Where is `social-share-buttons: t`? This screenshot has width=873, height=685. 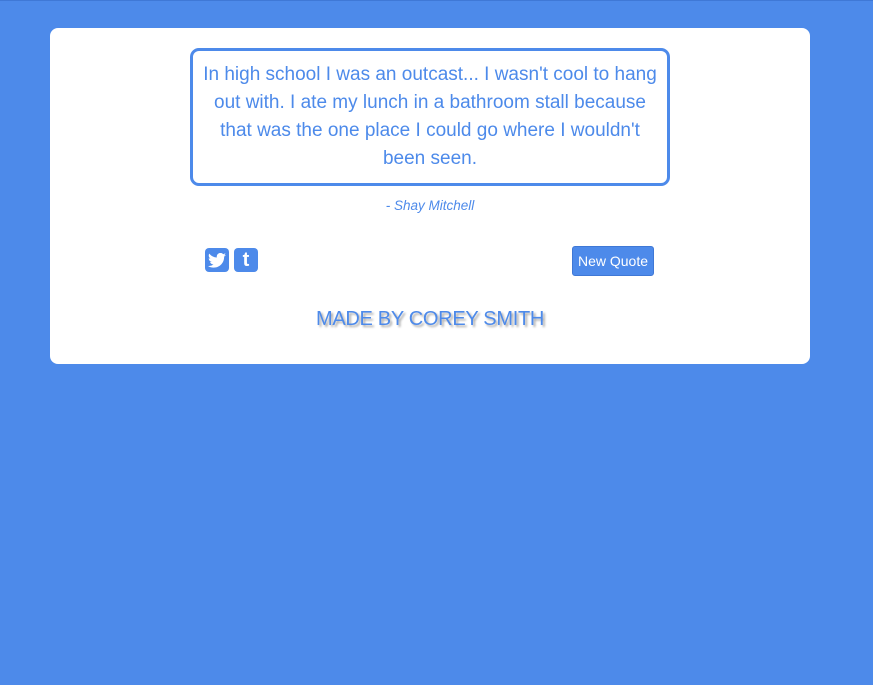
social-share-buttons: t is located at coordinates (231, 260).